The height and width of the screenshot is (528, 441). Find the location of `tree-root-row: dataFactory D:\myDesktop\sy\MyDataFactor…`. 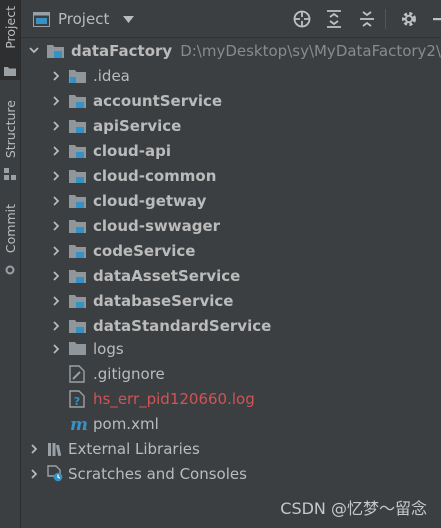

tree-root-row: dataFactory D:\myDesktop\sy\MyDataFactor… is located at coordinates (231, 50).